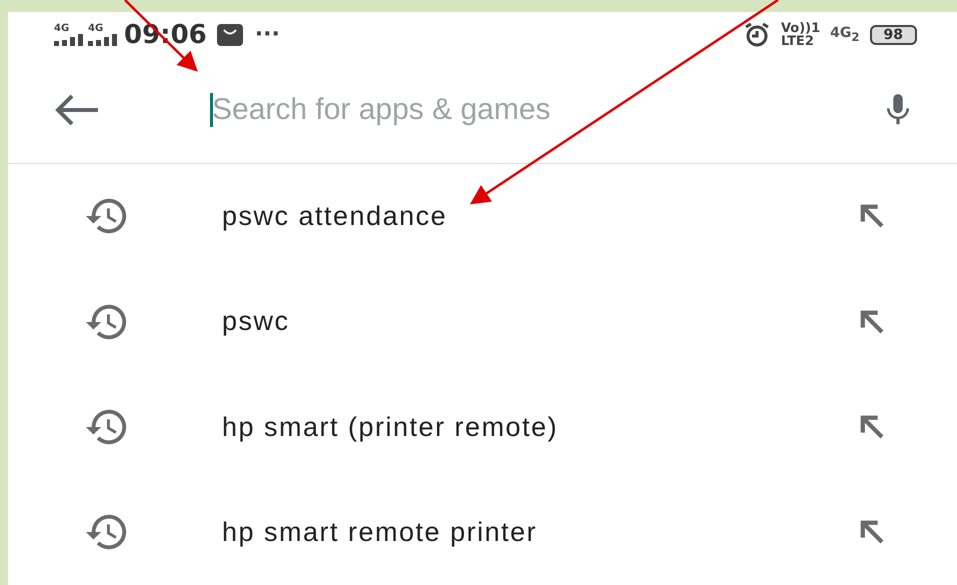 This screenshot has width=957, height=585. I want to click on lte-label: LTE2, so click(797, 41).